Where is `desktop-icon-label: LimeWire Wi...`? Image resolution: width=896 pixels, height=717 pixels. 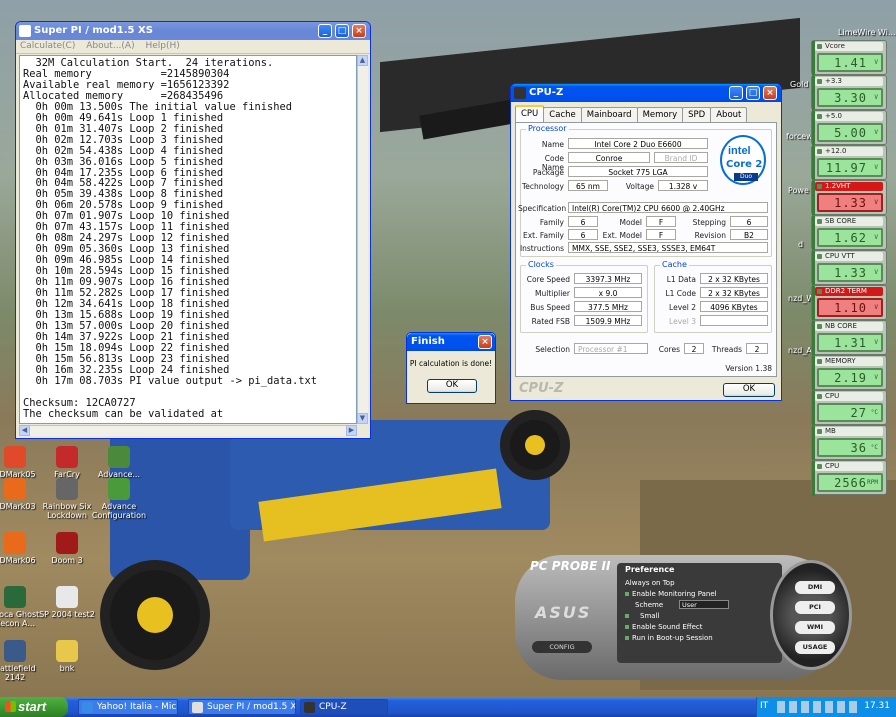
desktop-icon-label: LimeWire Wi... is located at coordinates (867, 32).